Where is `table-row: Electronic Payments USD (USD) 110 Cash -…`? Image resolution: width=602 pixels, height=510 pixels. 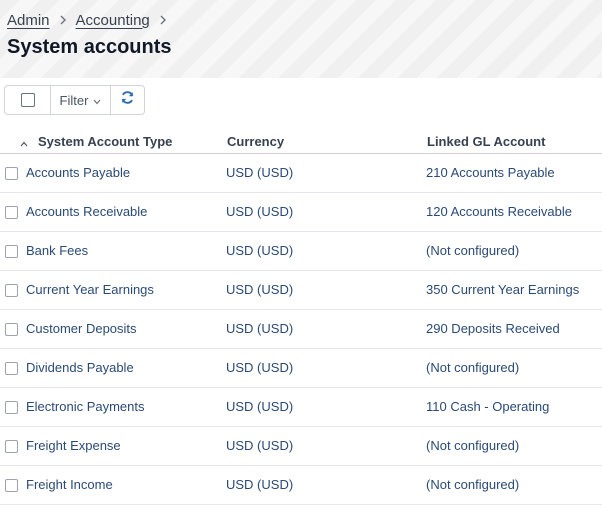
table-row: Electronic Payments USD (USD) 110 Cash -… is located at coordinates (301, 407).